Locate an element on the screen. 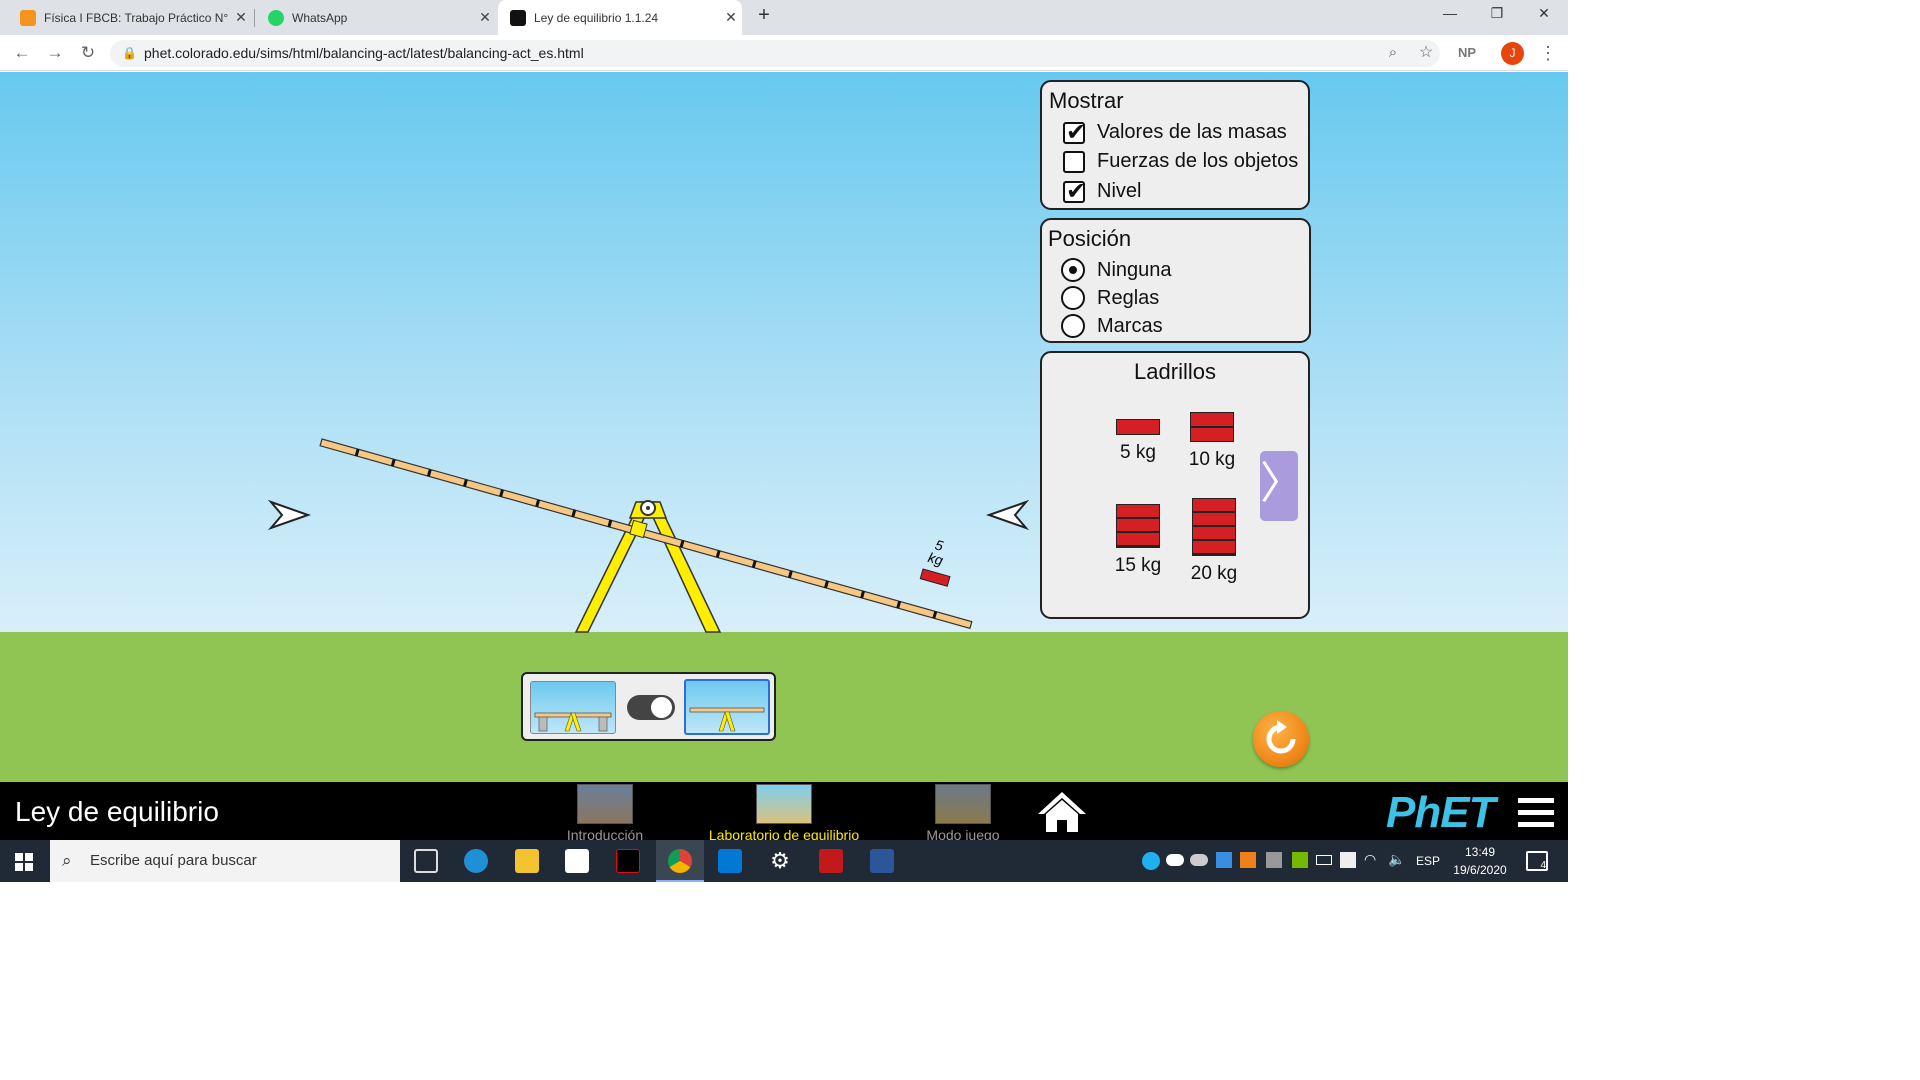 The image size is (1920, 1080). no-supports-icon is located at coordinates (727, 719).